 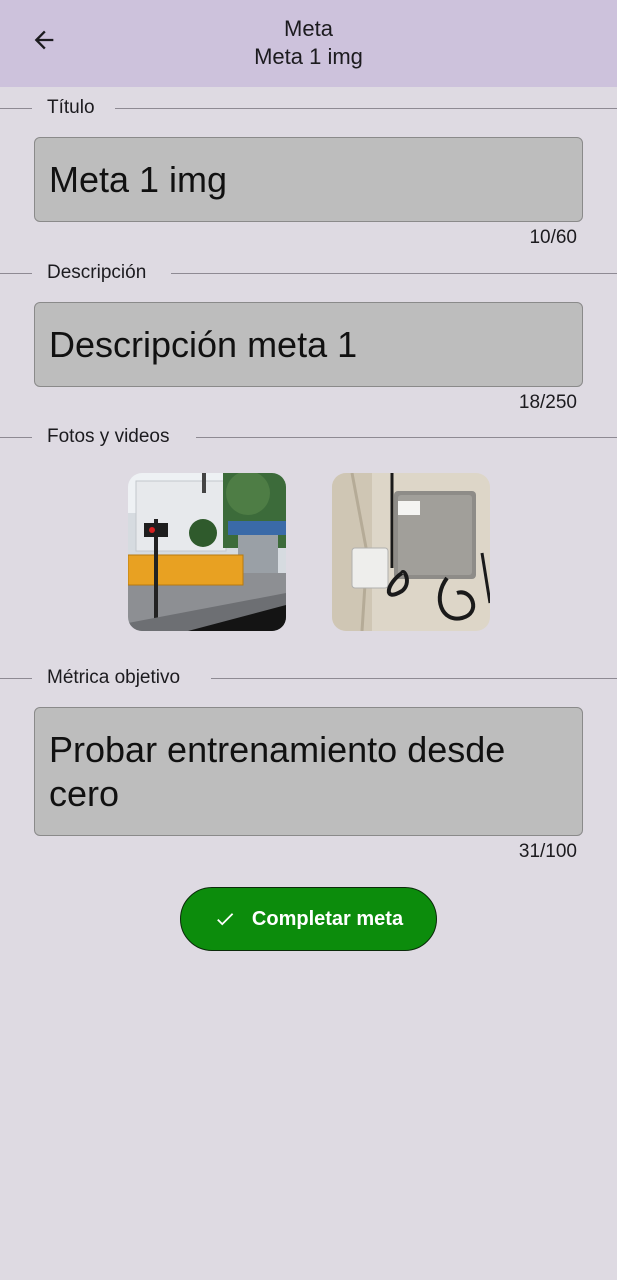 I want to click on section-header-descripcion: Descripción, so click(x=308, y=273).